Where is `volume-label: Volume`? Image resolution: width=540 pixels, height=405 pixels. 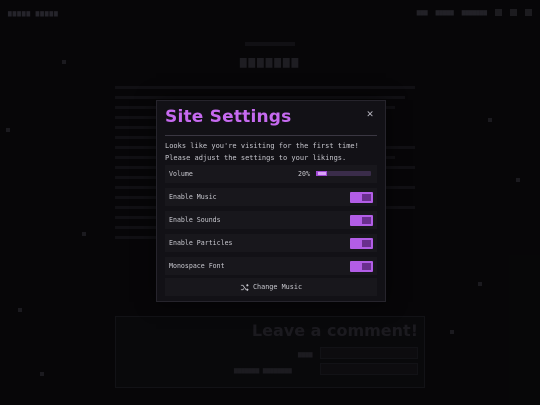
volume-label: Volume is located at coordinates (181, 174).